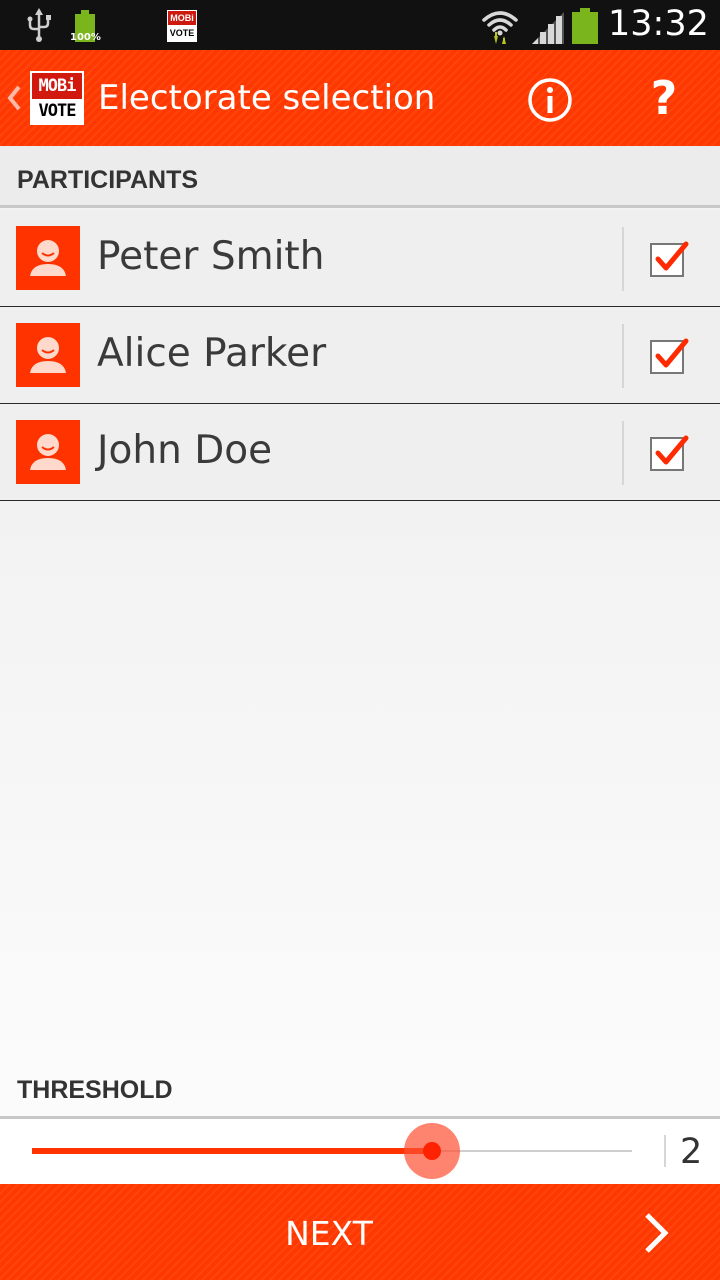  I want to click on battery-percent: 100%, so click(85, 37).